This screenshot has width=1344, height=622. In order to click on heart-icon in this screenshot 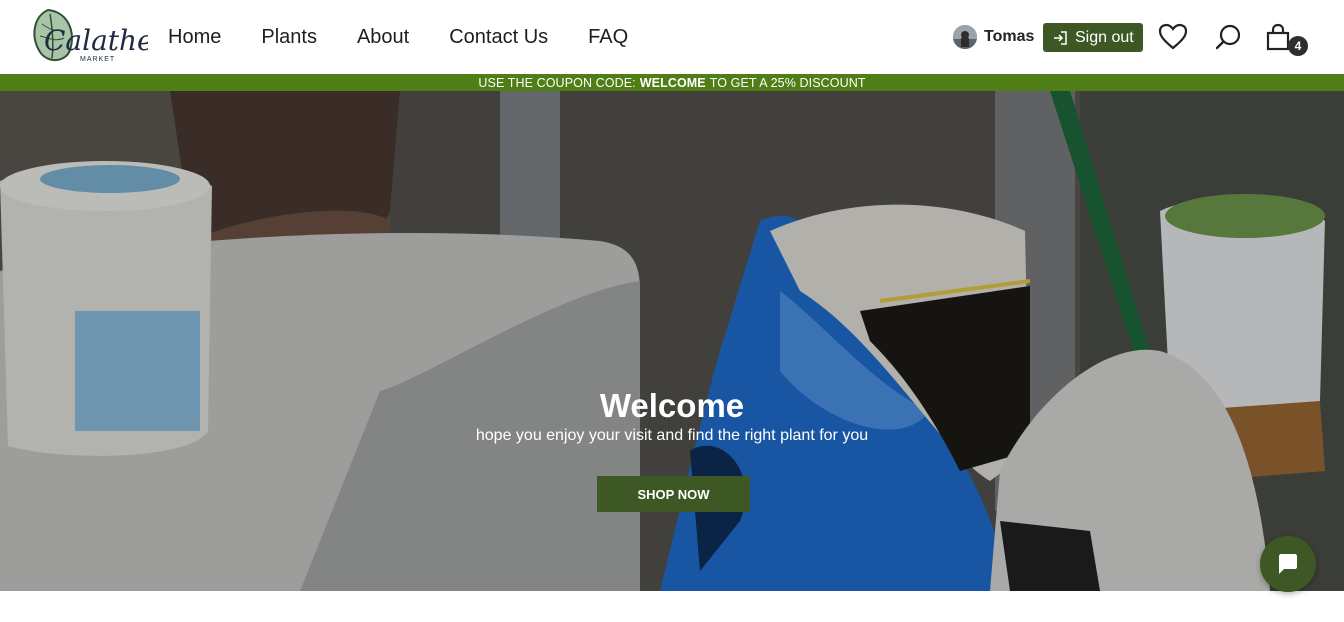, I will do `click(1173, 36)`.